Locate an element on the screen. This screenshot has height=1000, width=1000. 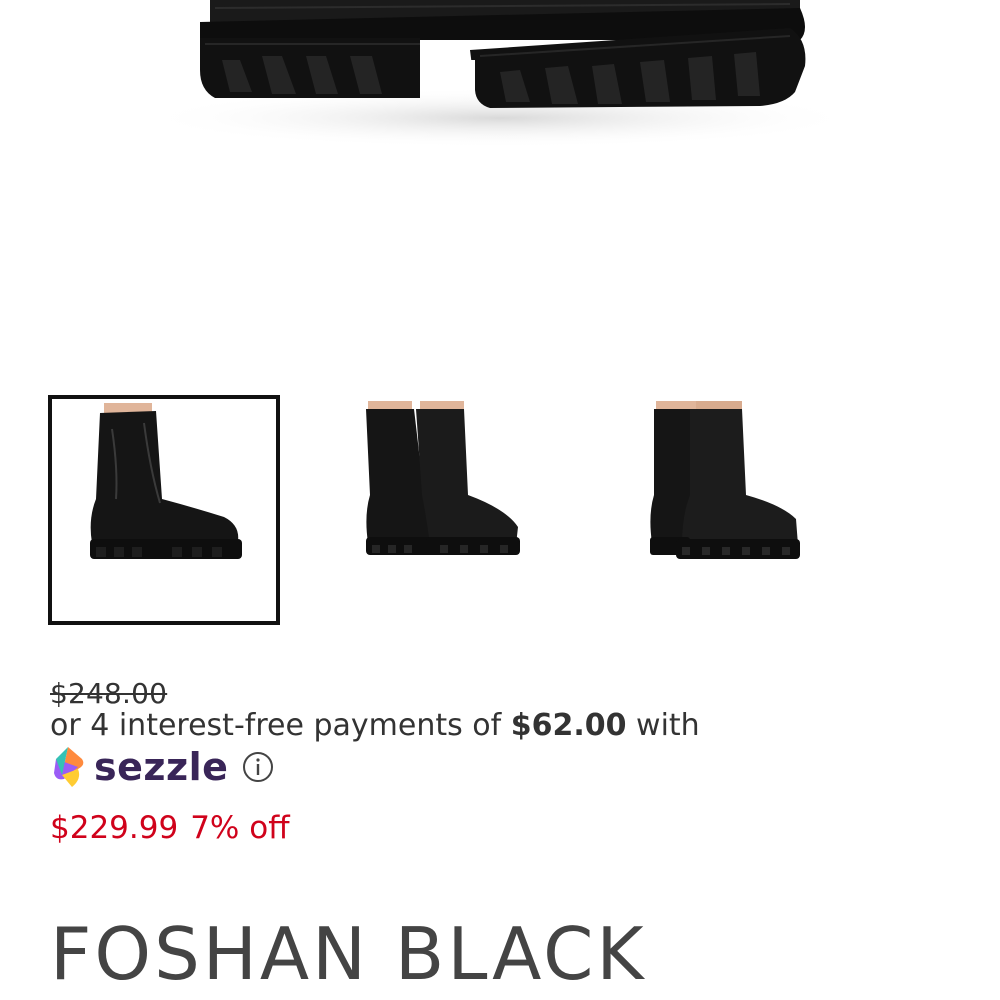
installment-suffix: with is located at coordinates (668, 725).